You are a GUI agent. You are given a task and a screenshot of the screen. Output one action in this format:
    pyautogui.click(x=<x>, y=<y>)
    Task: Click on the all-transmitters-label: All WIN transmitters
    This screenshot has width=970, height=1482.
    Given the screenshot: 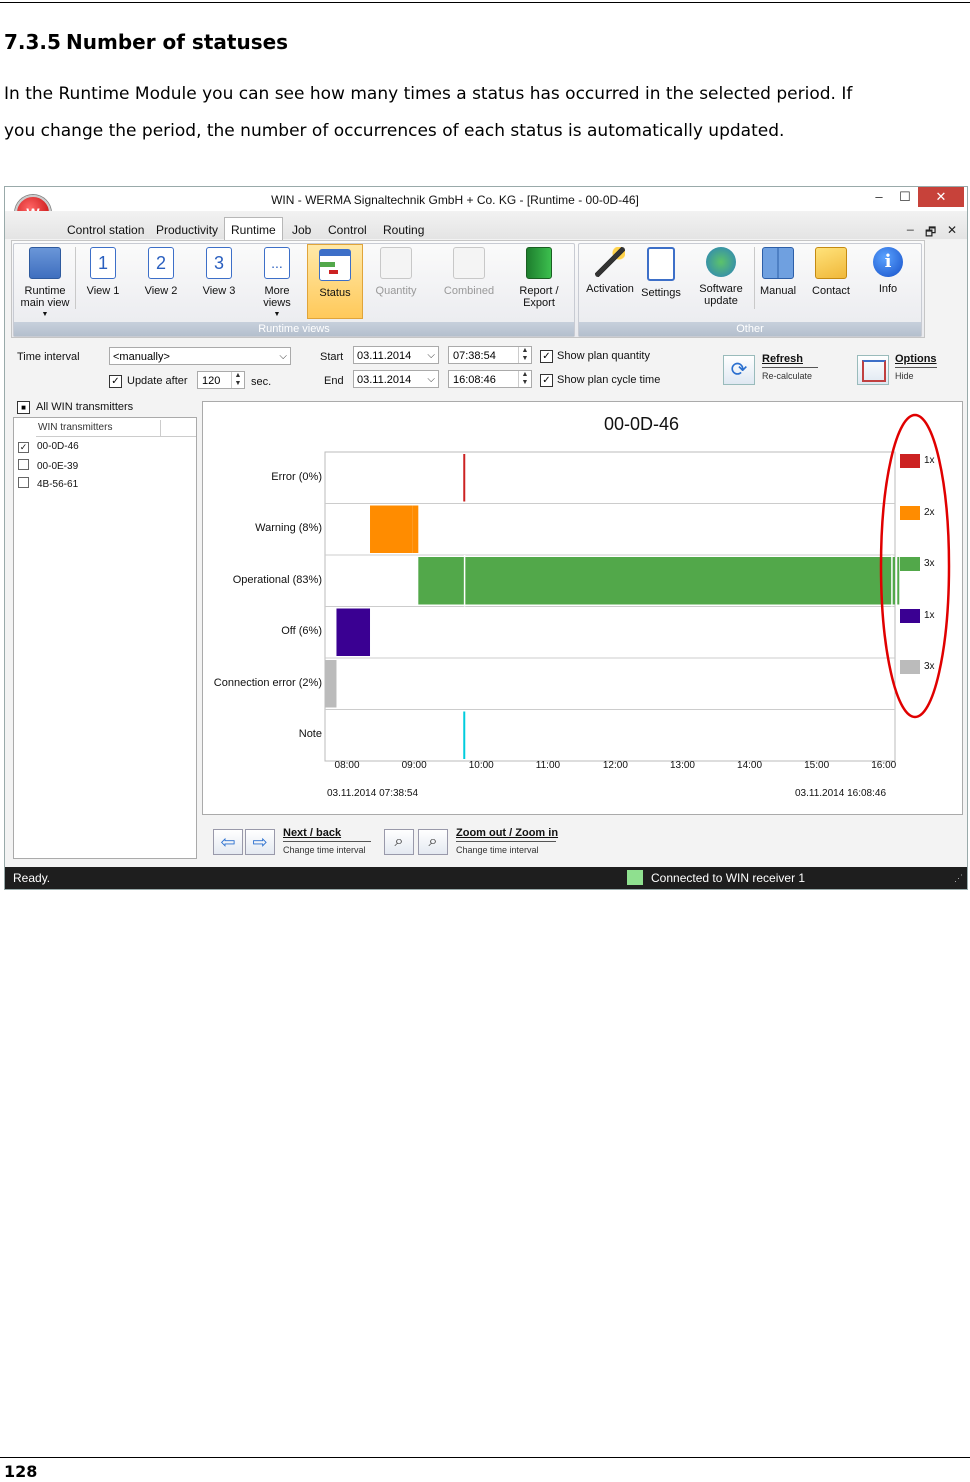 What is the action you would take?
    pyautogui.click(x=85, y=407)
    